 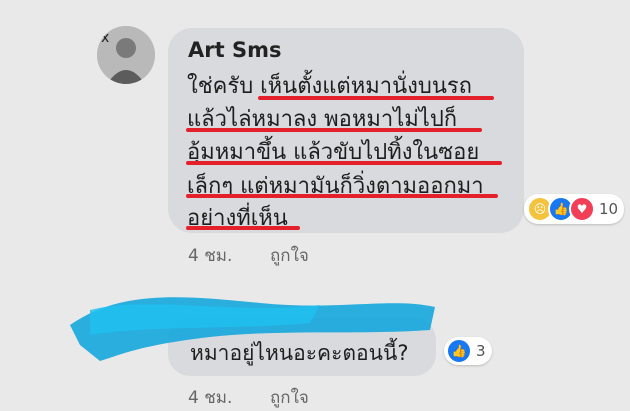 I want to click on reaction-summary: ☹ 👍 ♥ 10, so click(x=574, y=209).